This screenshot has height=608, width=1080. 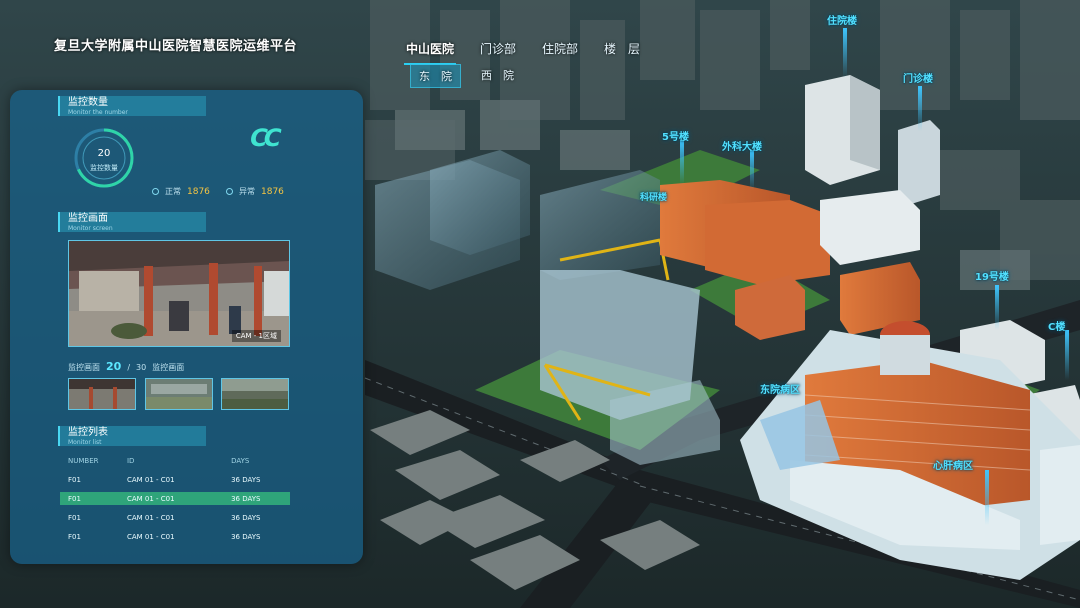 What do you see at coordinates (84, 367) in the screenshot?
I see `thumb-label-prefix: 监控画面` at bounding box center [84, 367].